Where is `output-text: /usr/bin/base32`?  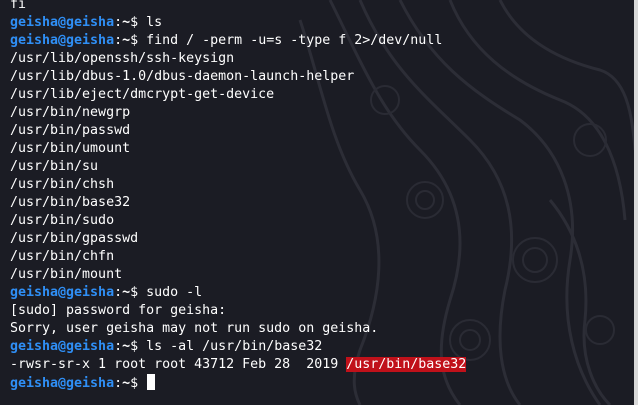 output-text: /usr/bin/base32 is located at coordinates (70, 202).